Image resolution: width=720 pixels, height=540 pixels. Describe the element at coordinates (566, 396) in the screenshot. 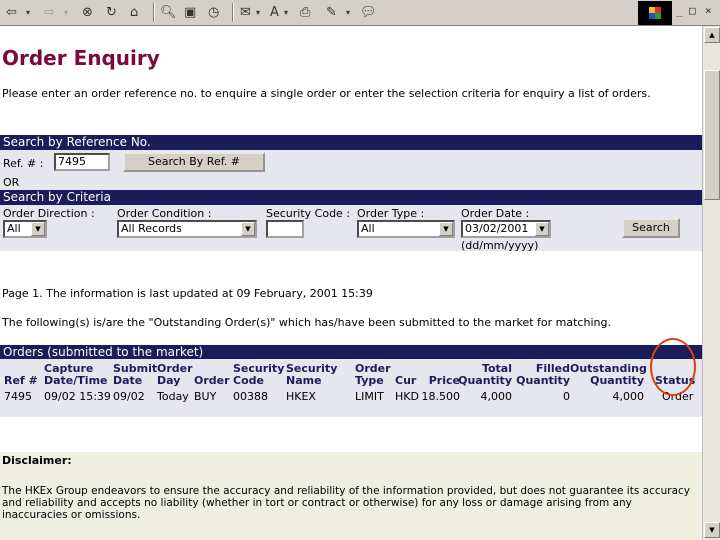

I see `row-filled-quantity: 0` at that location.